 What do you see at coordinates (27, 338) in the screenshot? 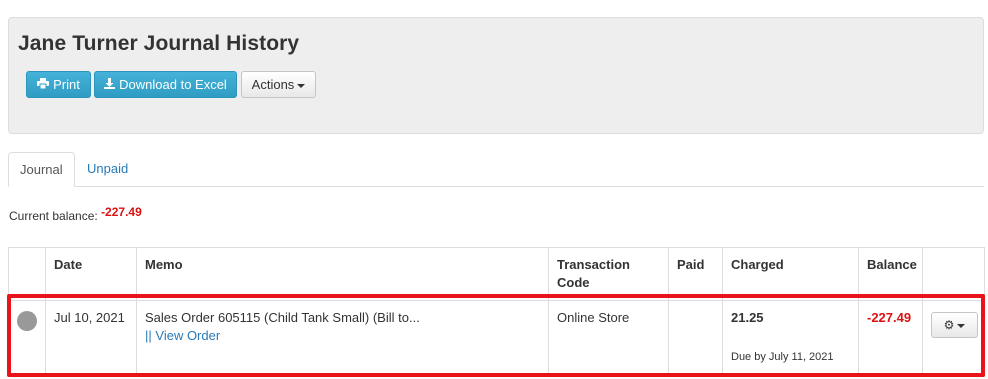
I see `row-status-cell` at bounding box center [27, 338].